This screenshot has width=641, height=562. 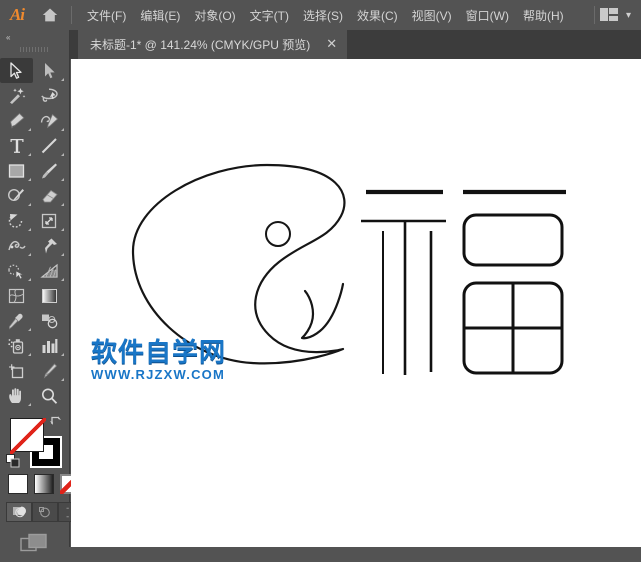 I want to click on line-segment-tool, so click(x=49, y=145).